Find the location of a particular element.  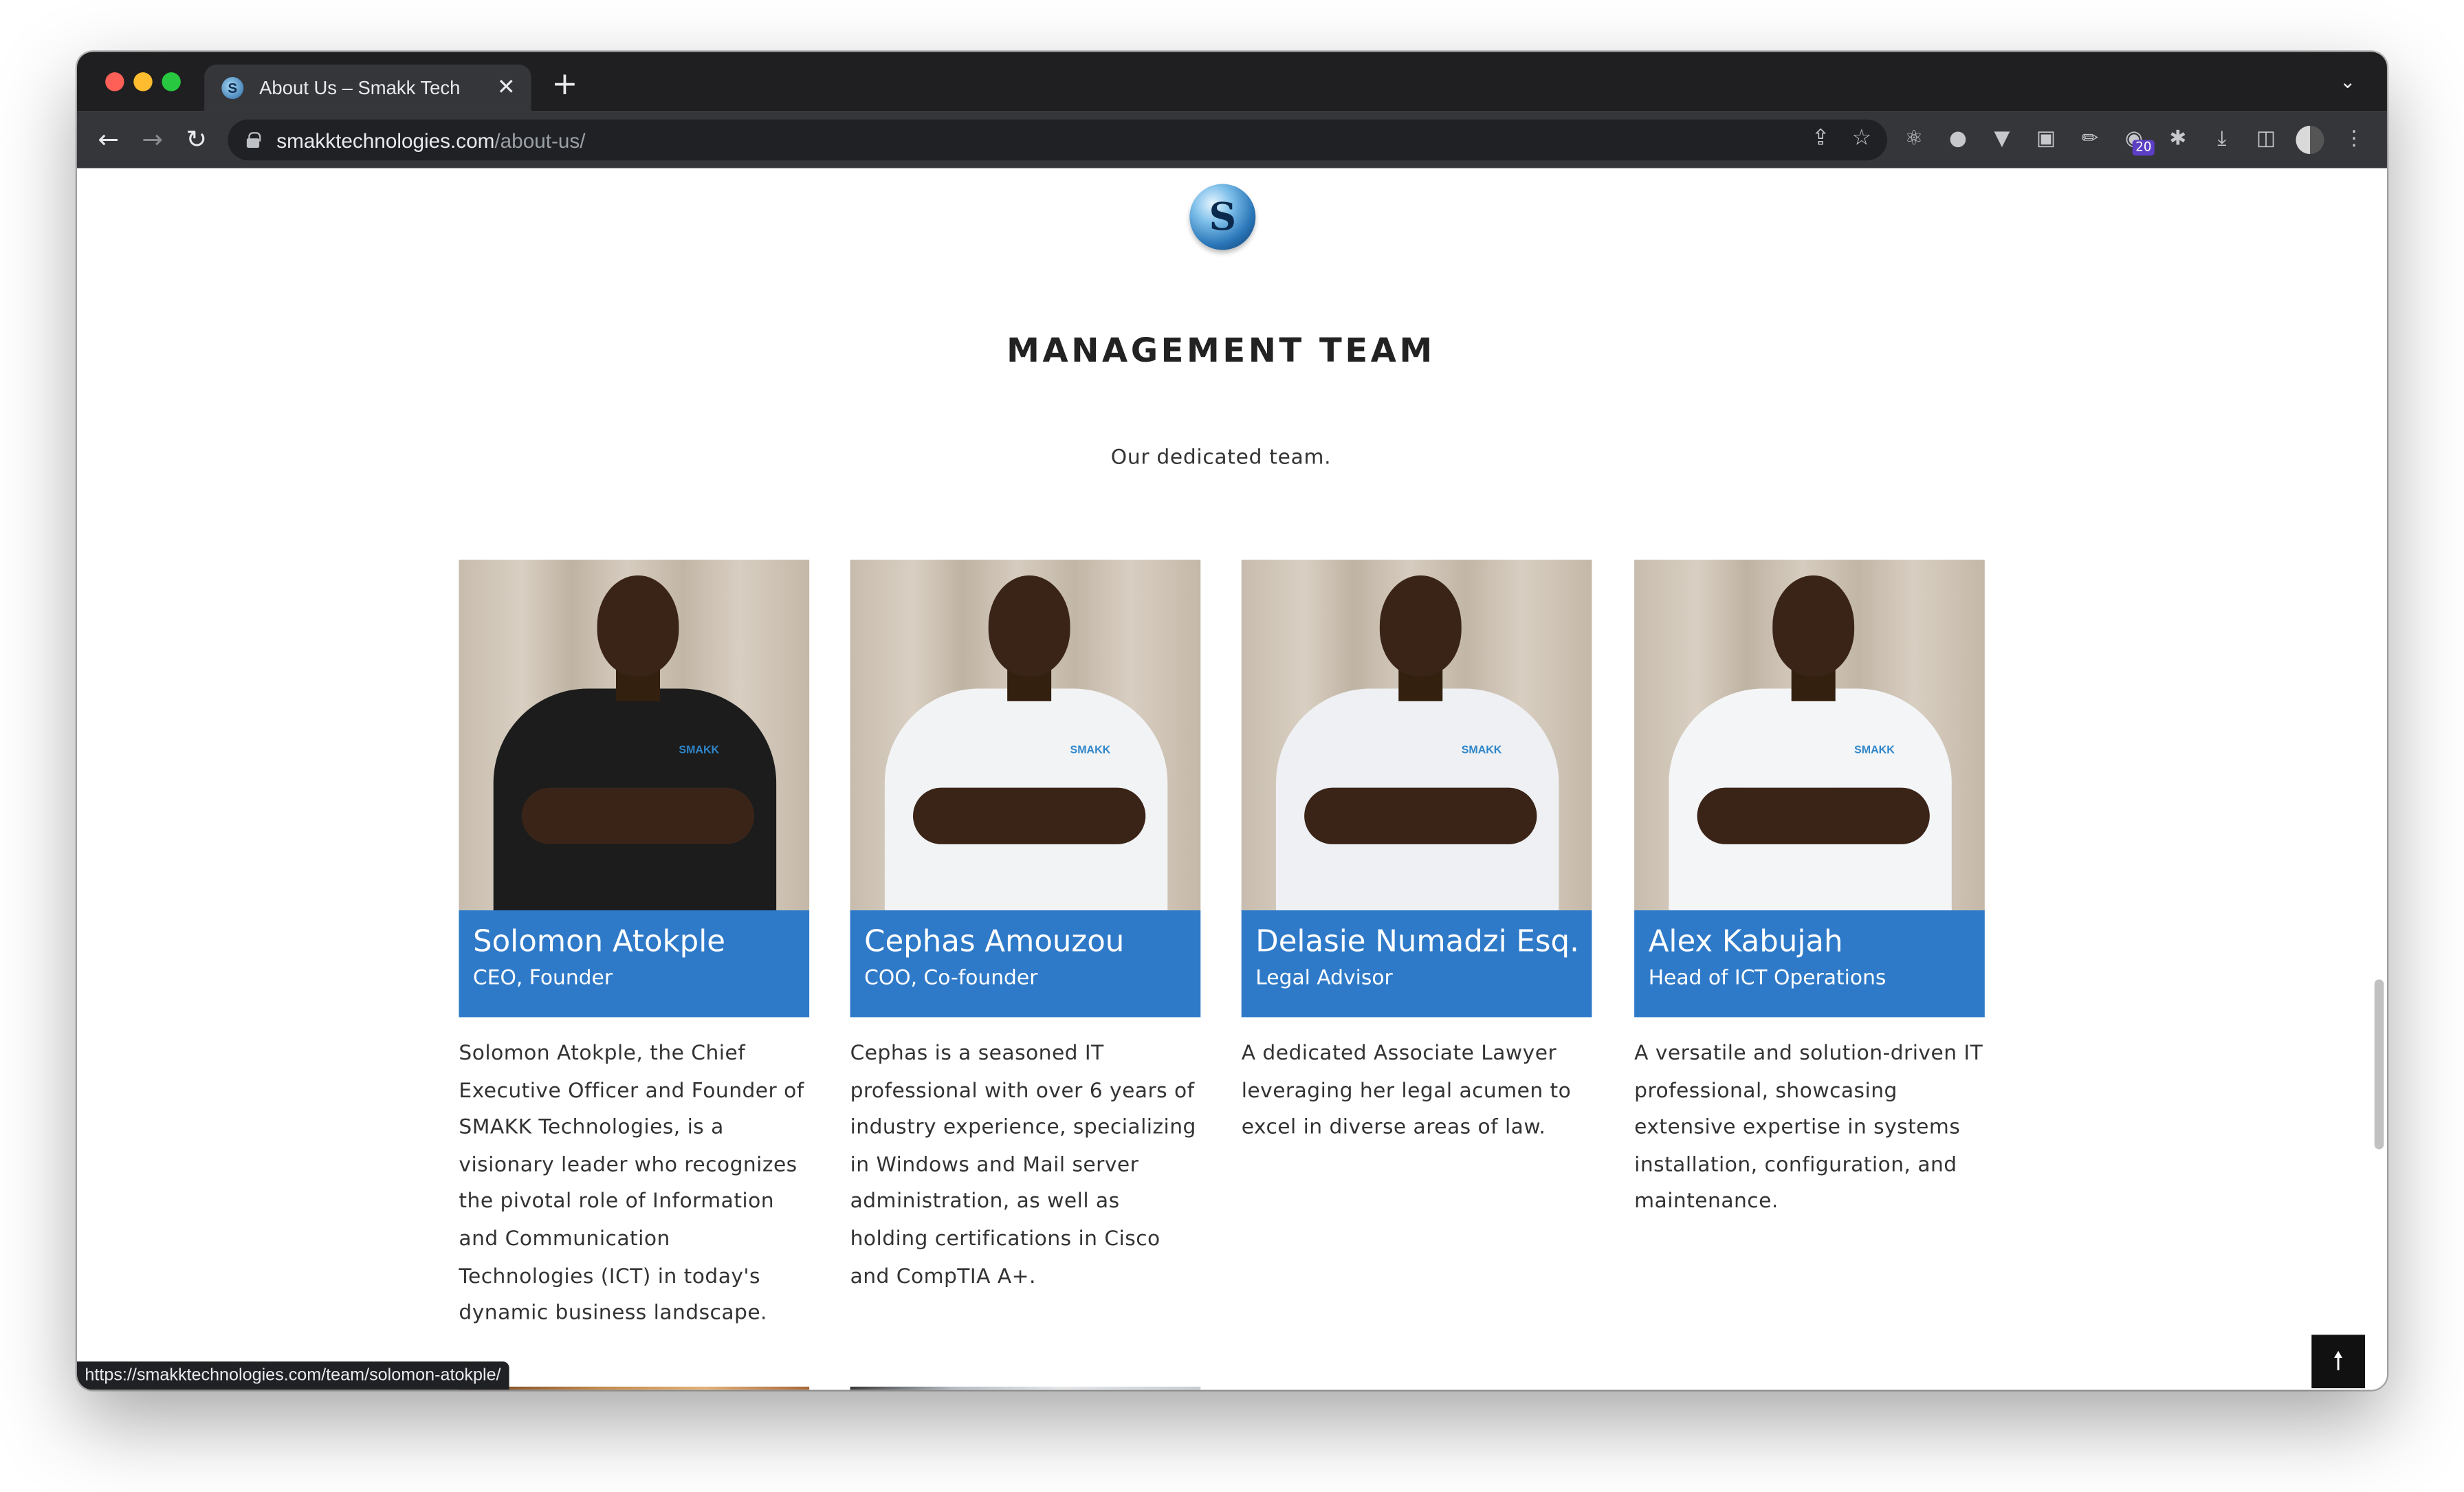

reload-button: ↻ is located at coordinates (196, 140).